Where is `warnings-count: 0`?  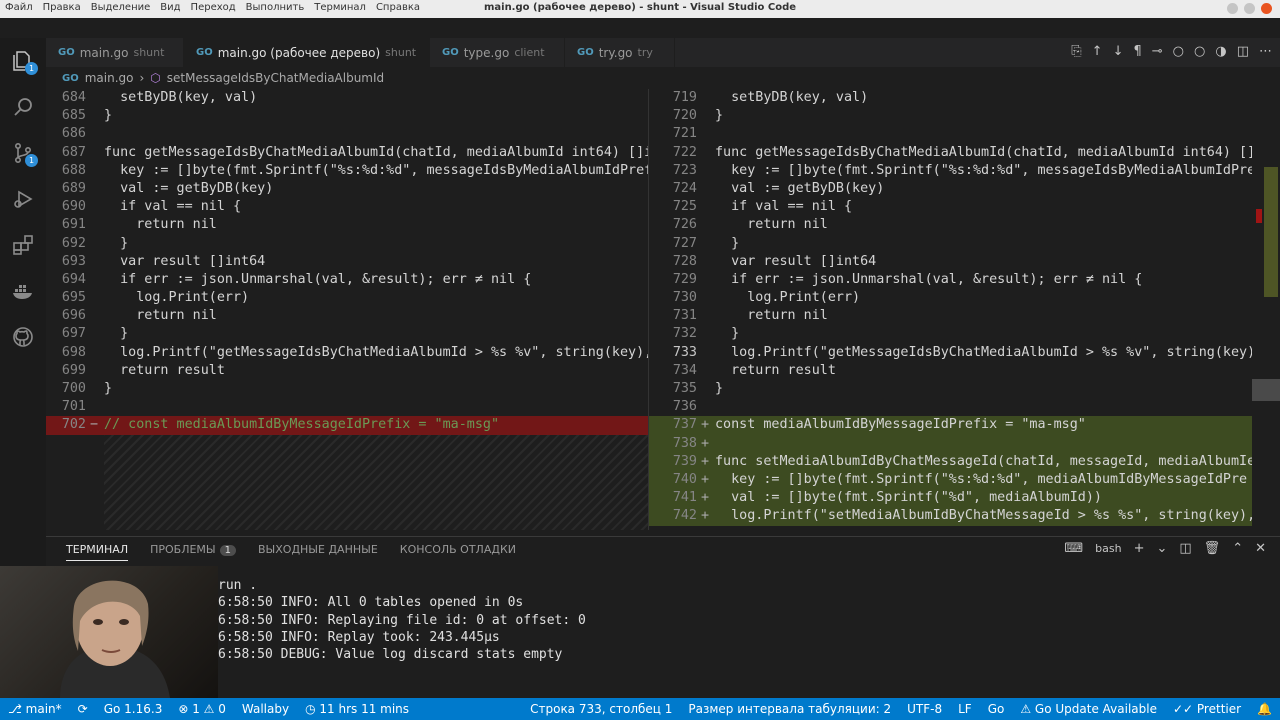
warnings-count: 0 is located at coordinates (222, 709).